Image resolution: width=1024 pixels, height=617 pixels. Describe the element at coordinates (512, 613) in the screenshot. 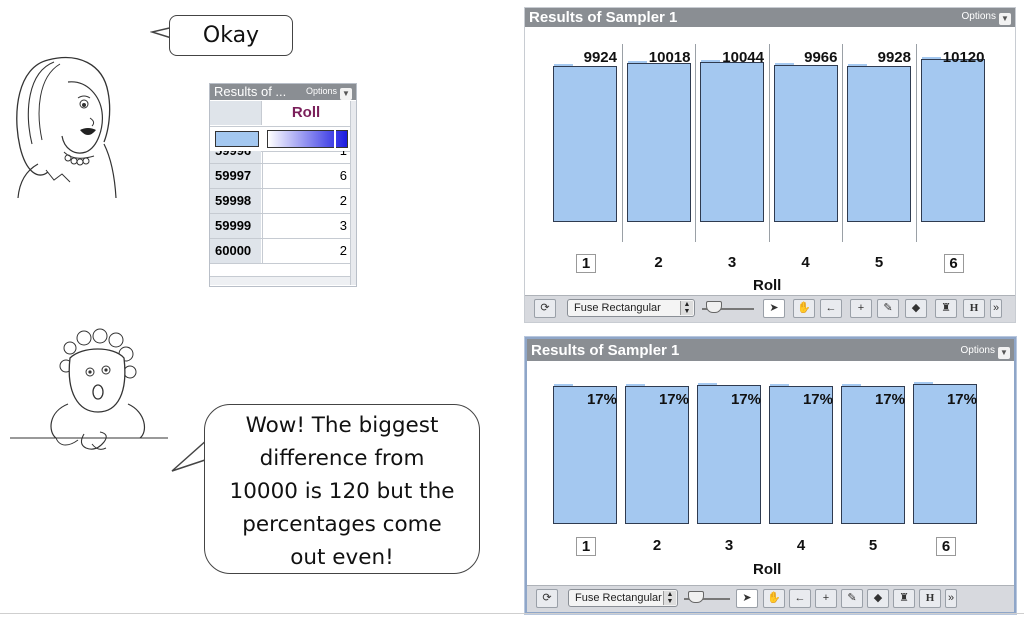

I see `page-divider` at that location.